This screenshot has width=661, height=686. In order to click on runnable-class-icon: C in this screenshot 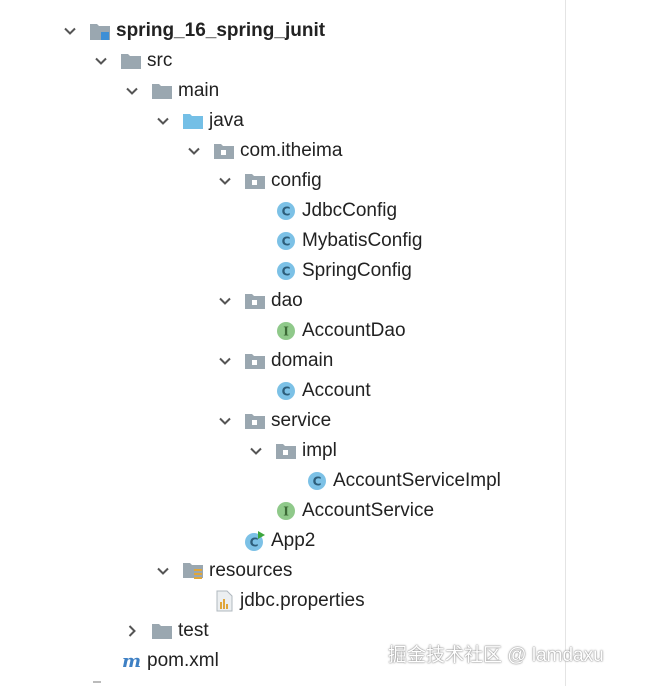, I will do `click(255, 541)`.